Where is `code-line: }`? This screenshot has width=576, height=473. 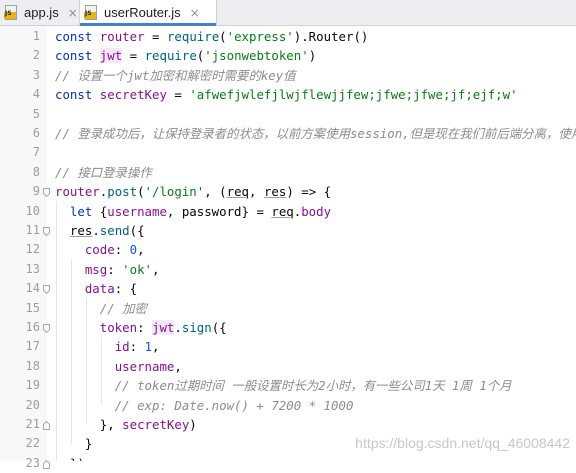 code-line: } is located at coordinates (88, 444).